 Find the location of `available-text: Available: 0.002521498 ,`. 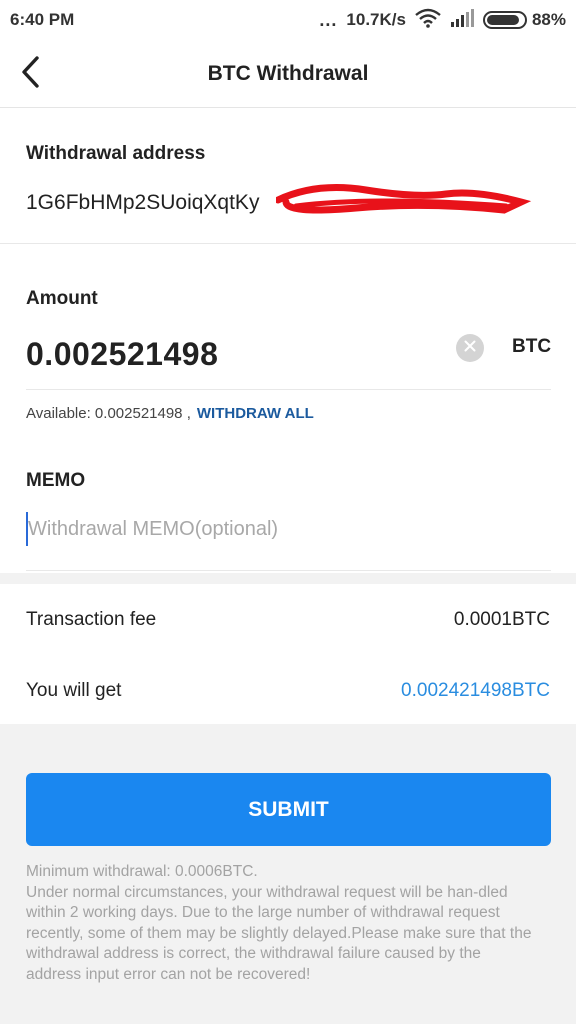

available-text: Available: 0.002521498 , is located at coordinates (108, 413).